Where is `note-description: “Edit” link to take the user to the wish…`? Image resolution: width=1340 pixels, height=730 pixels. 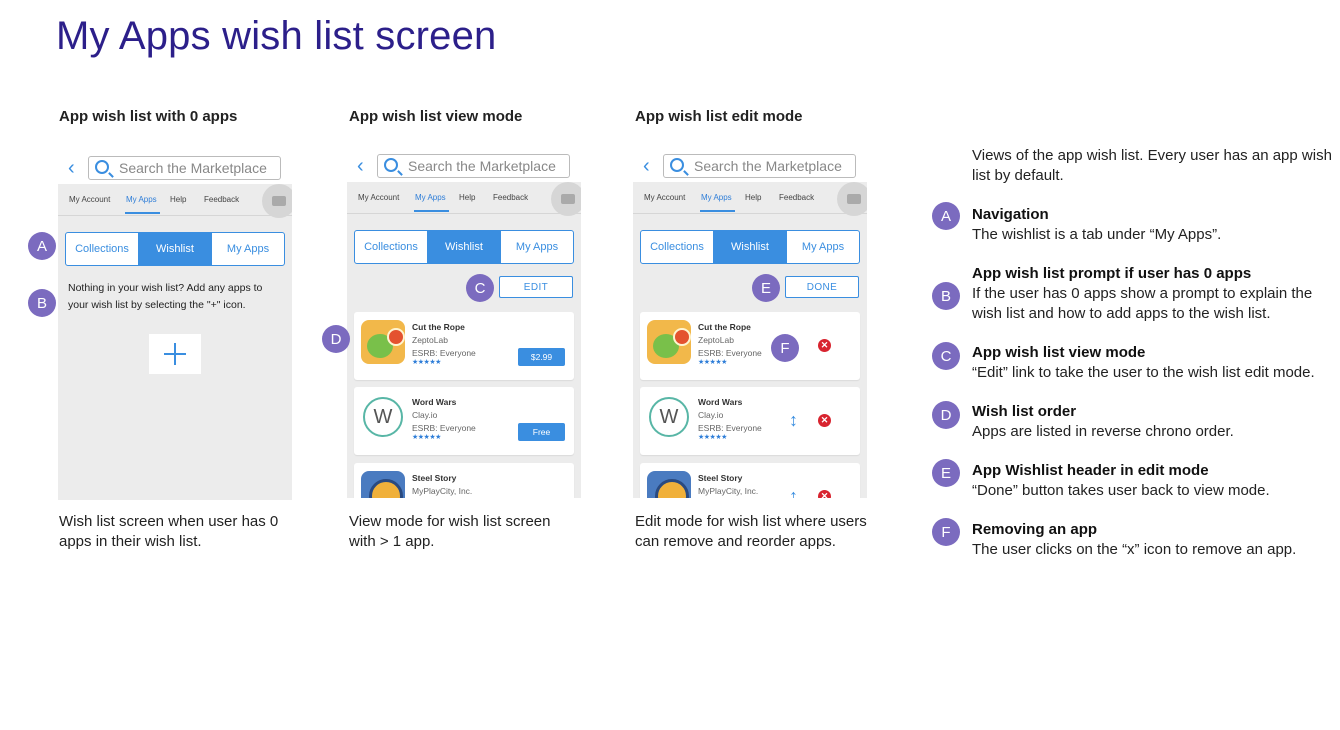 note-description: “Edit” link to take the user to the wish… is located at coordinates (1143, 372).